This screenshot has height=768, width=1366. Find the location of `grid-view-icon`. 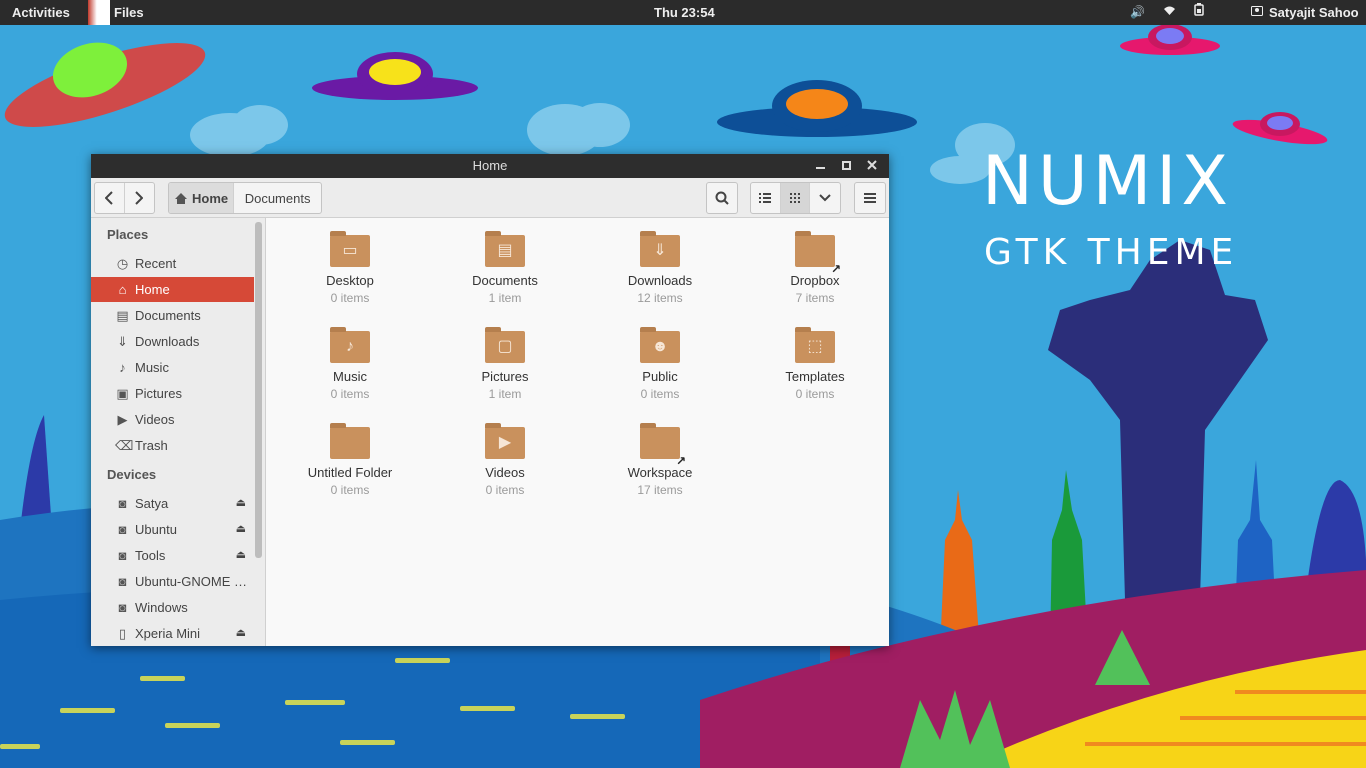

grid-view-icon is located at coordinates (795, 198).